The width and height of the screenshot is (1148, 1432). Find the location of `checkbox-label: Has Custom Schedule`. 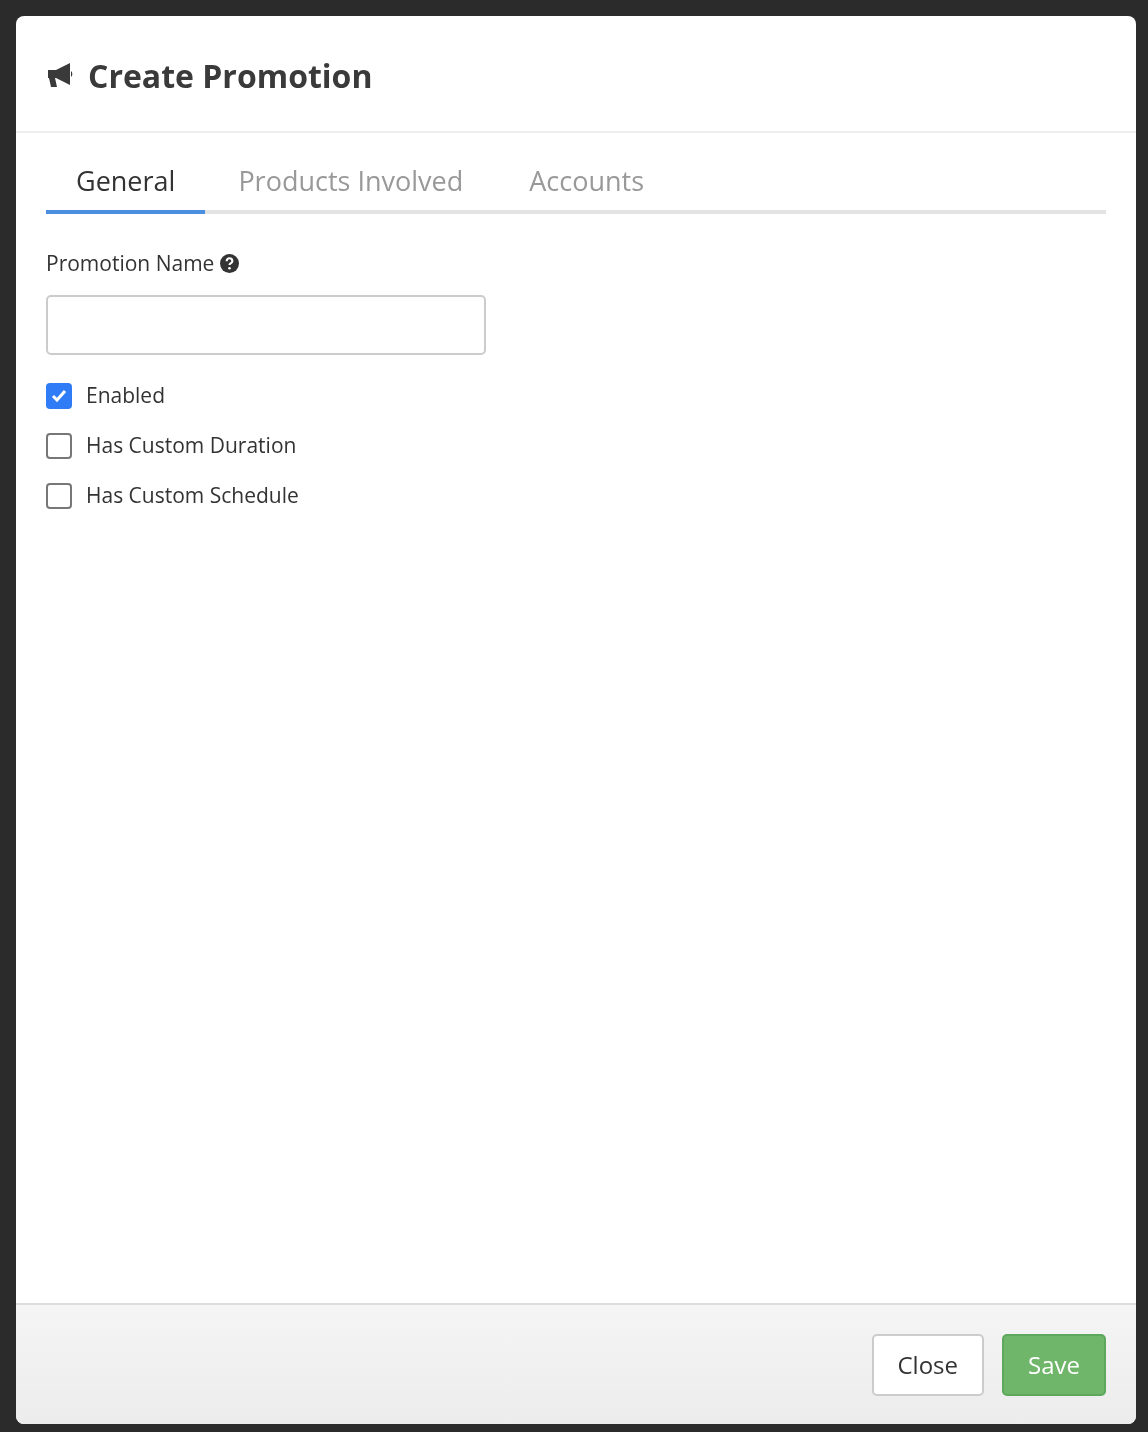

checkbox-label: Has Custom Schedule is located at coordinates (192, 496).